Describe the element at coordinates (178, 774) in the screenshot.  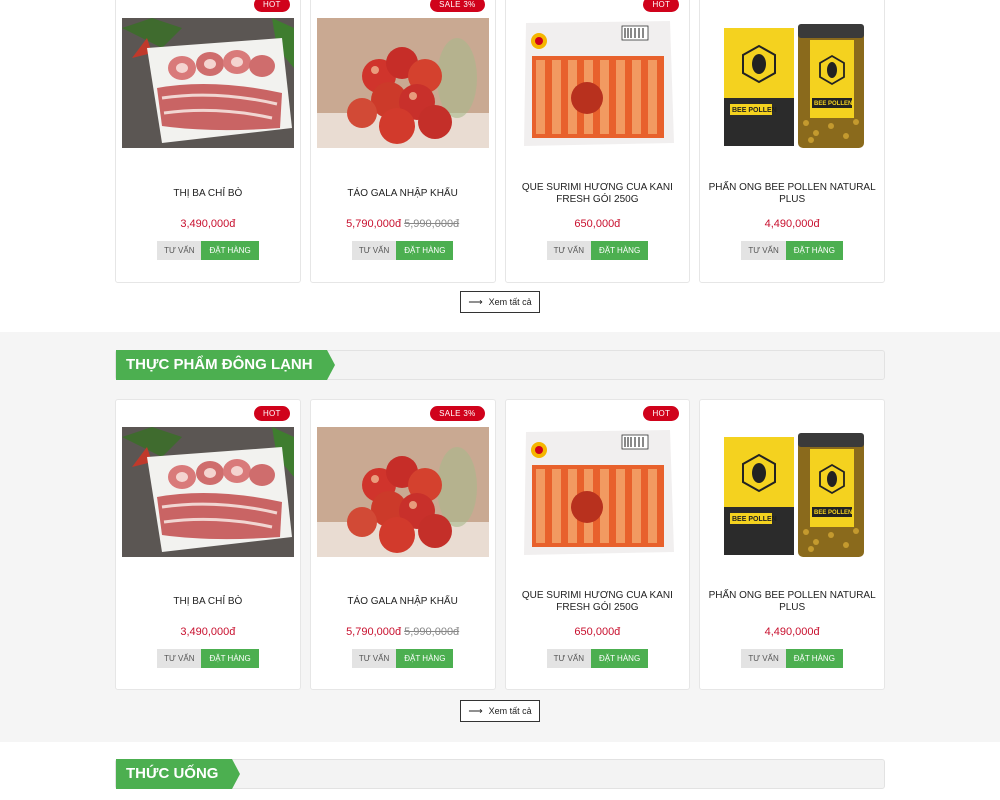
I see `section-title: THỨC UỐNG` at that location.